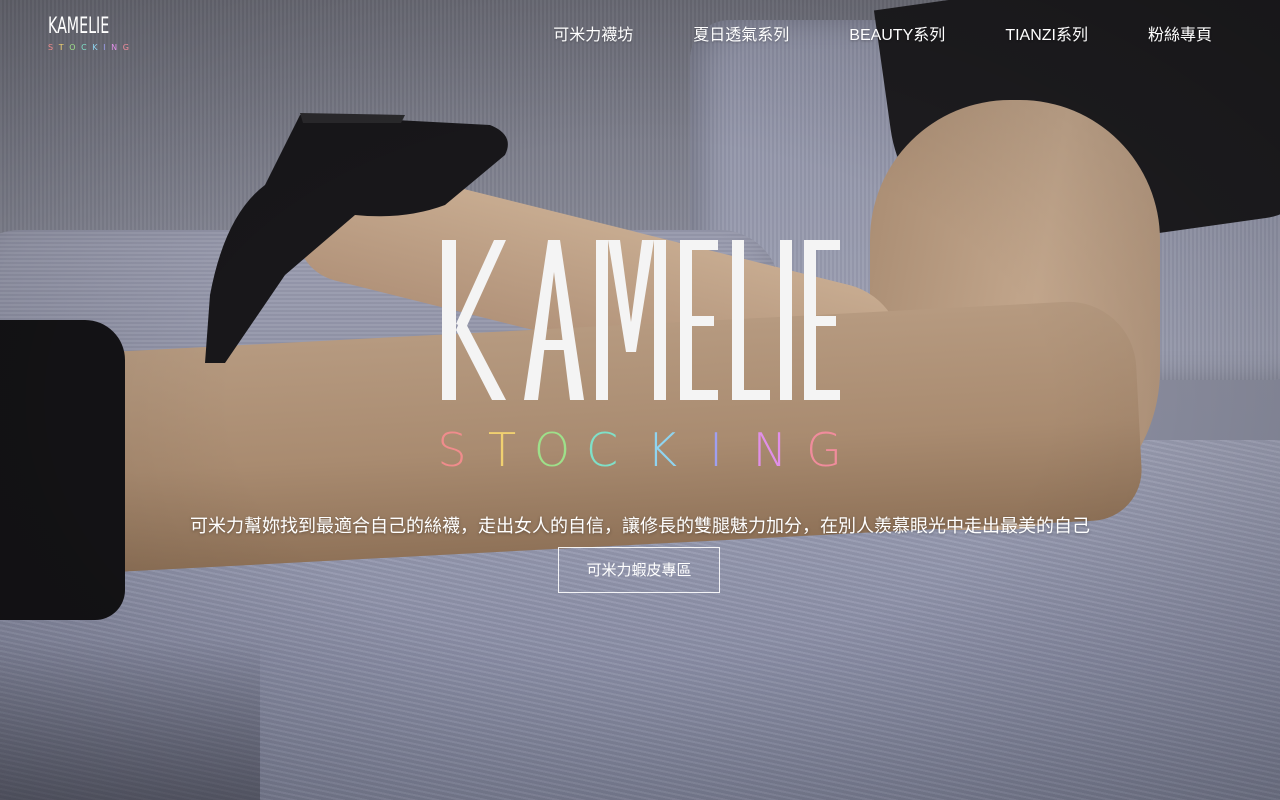 This screenshot has height=800, width=1280. Describe the element at coordinates (662, 447) in the screenshot. I see `hero-logo-letter: K` at that location.